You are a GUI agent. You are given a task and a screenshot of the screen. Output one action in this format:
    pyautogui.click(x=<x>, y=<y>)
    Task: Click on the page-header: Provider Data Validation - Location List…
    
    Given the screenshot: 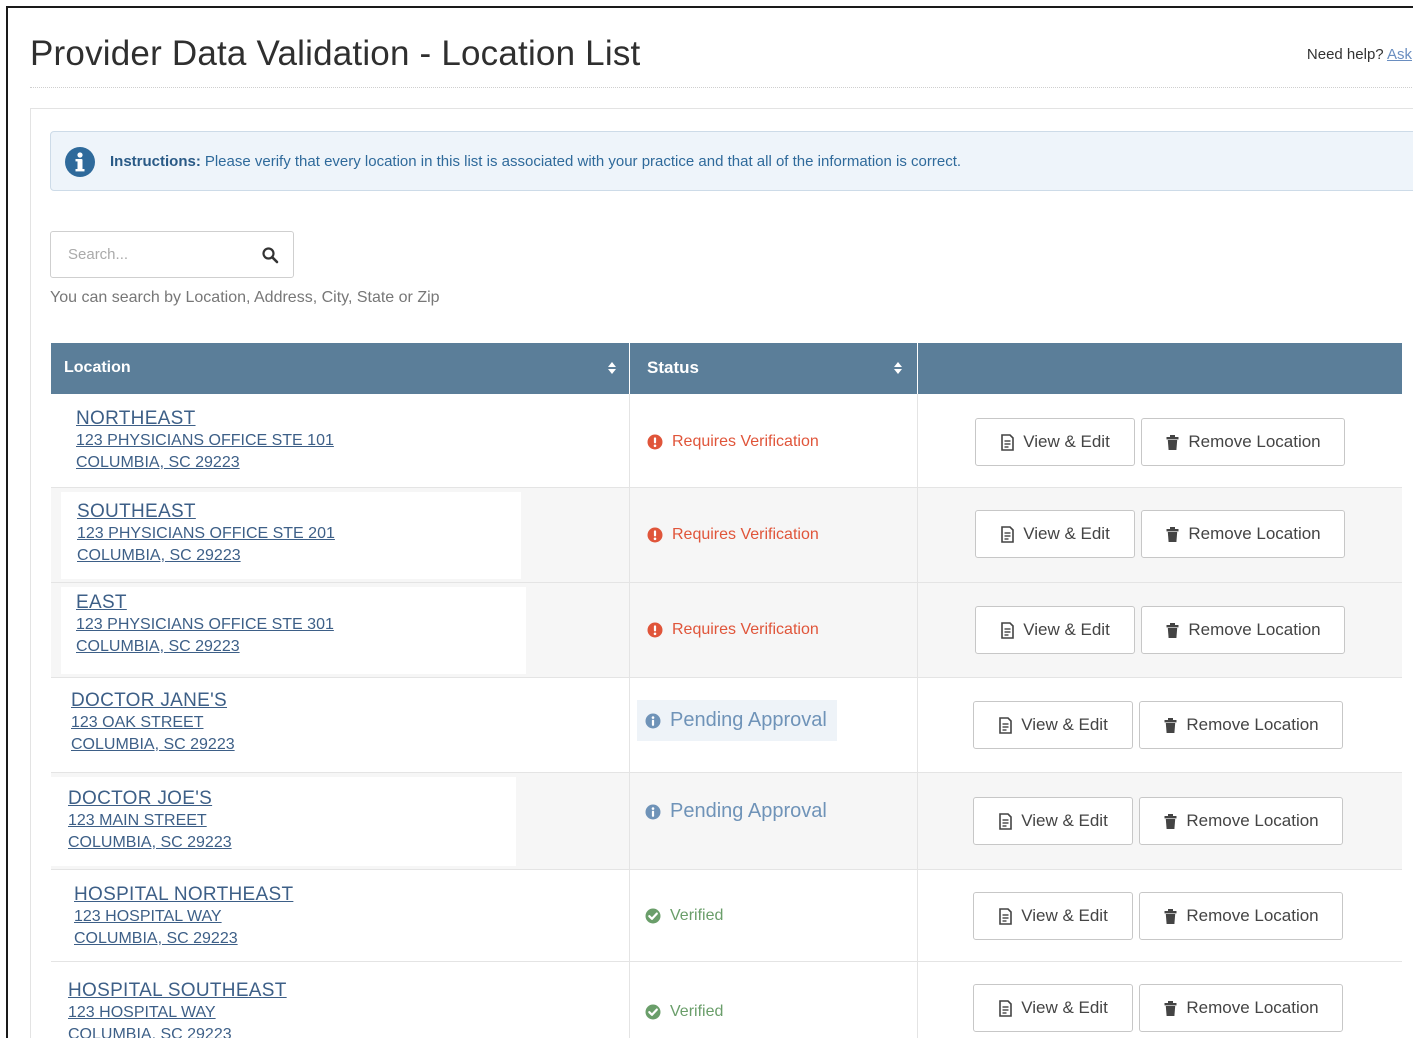 What is the action you would take?
    pyautogui.click(x=721, y=58)
    